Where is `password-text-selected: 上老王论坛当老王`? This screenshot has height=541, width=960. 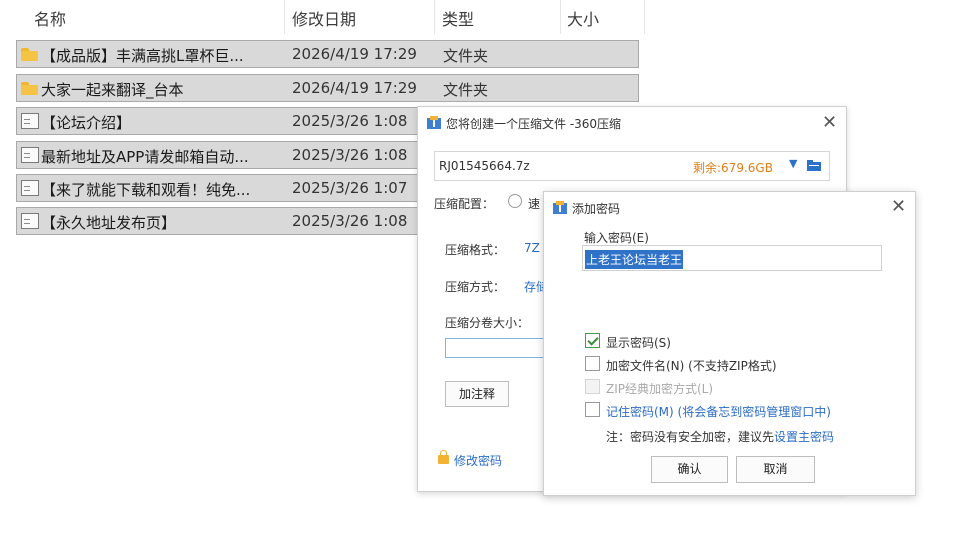
password-text-selected: 上老王论坛当老王 is located at coordinates (634, 259).